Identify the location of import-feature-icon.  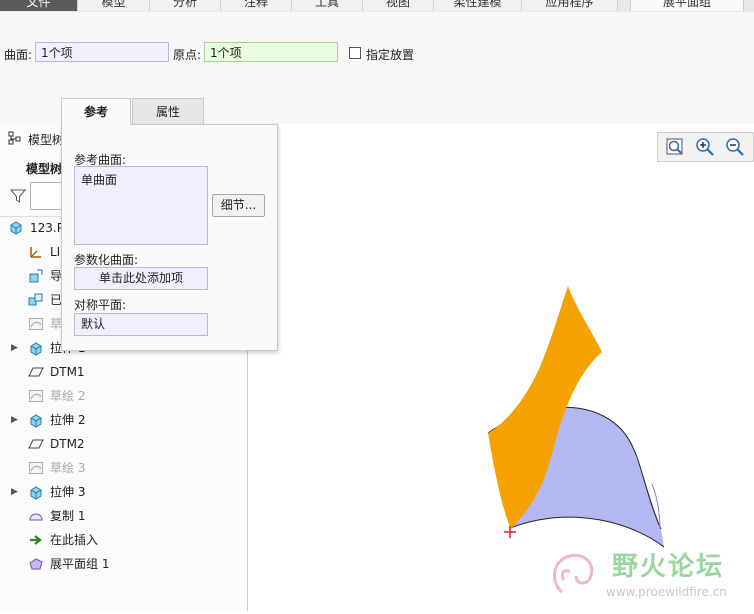
(36, 276).